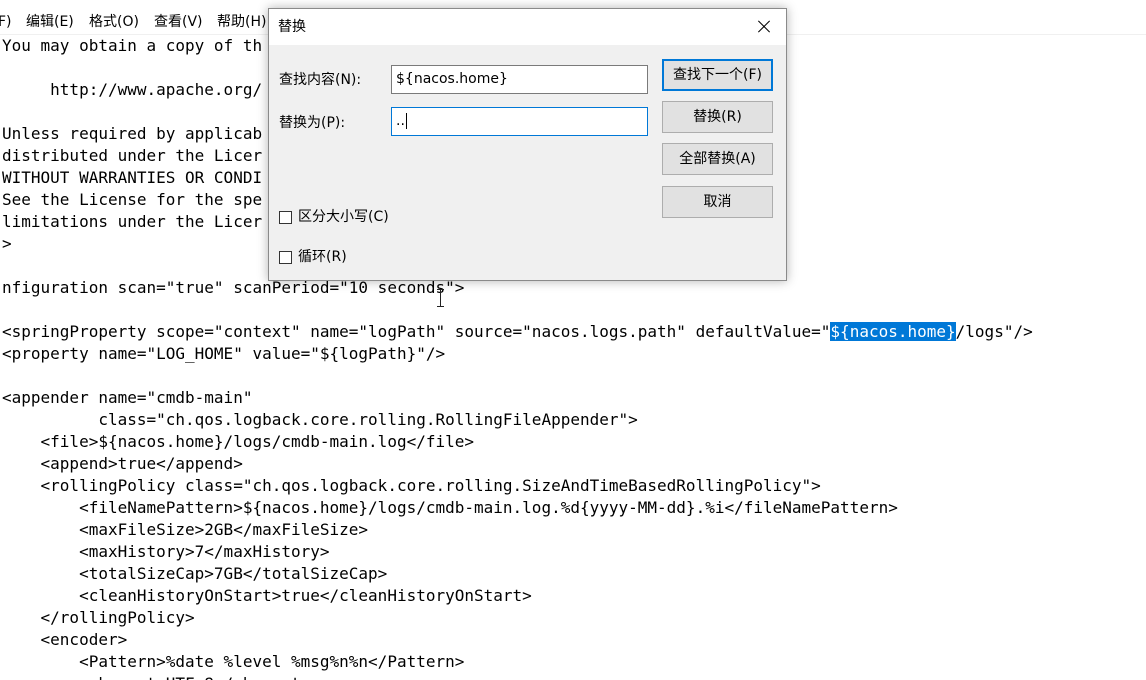  What do you see at coordinates (233, 661) in the screenshot?
I see `code-line: <Pattern>%date %level %msg%n%n</Pattern>` at bounding box center [233, 661].